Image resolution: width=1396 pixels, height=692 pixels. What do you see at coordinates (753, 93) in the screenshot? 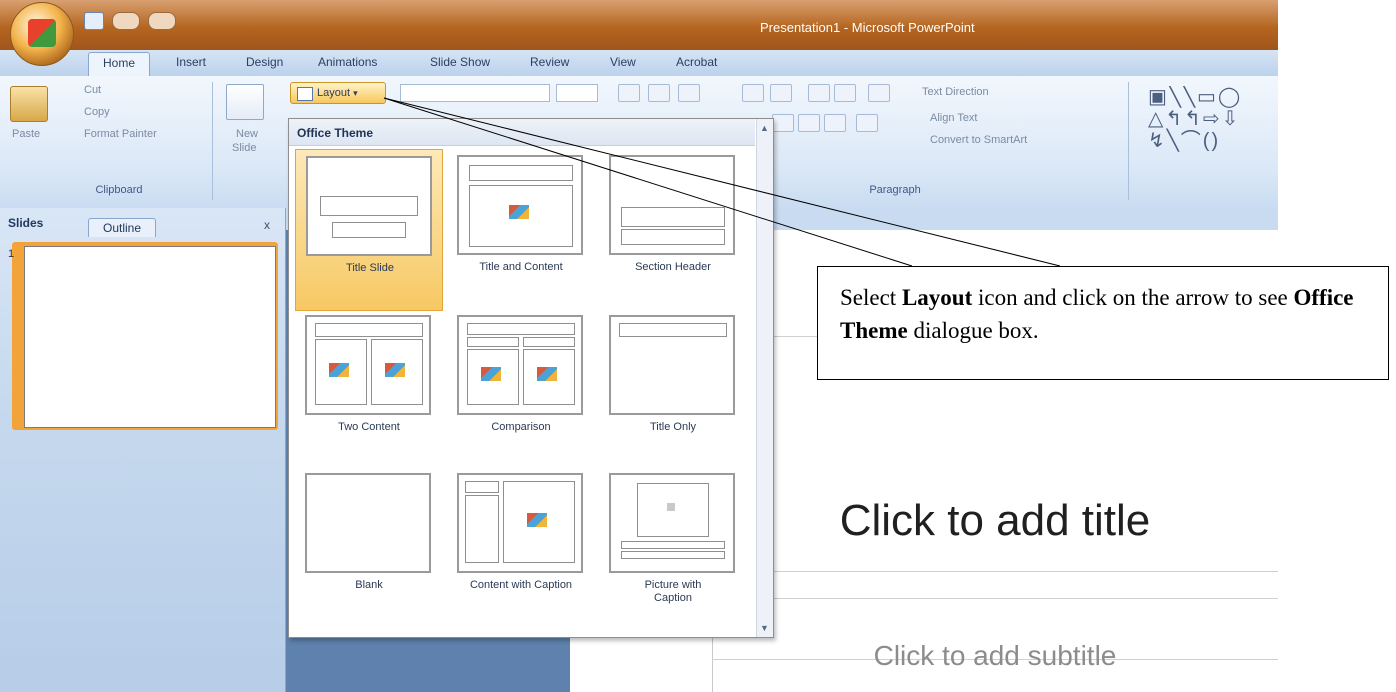
I see `bullets-icon` at bounding box center [753, 93].